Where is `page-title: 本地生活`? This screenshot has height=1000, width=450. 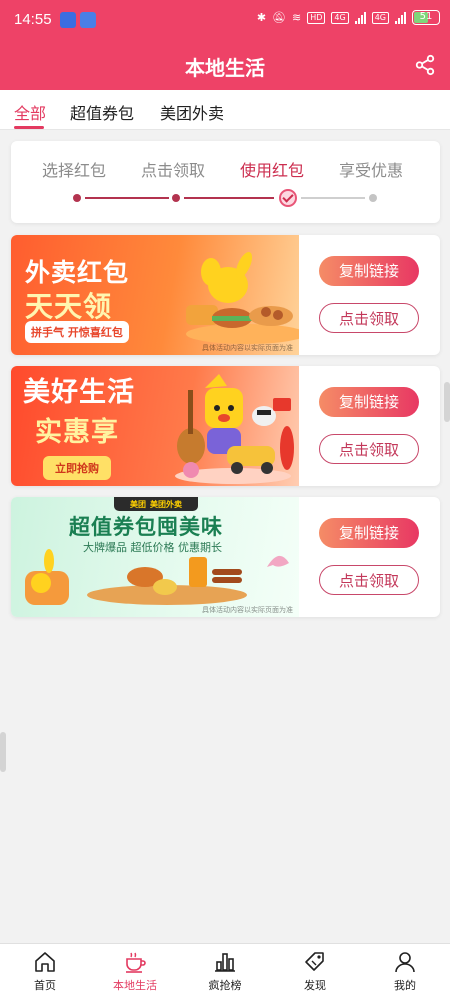
page-title: 本地生活 is located at coordinates (225, 68).